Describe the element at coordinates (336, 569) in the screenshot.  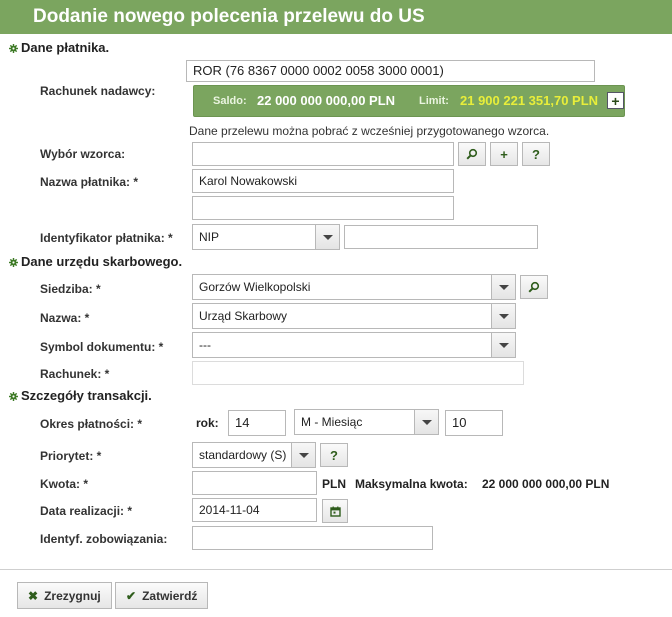
I see `footer-divider` at that location.